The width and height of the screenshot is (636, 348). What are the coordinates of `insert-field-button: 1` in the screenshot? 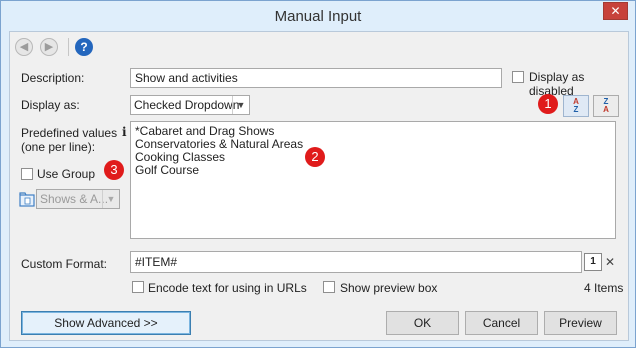 It's located at (593, 262).